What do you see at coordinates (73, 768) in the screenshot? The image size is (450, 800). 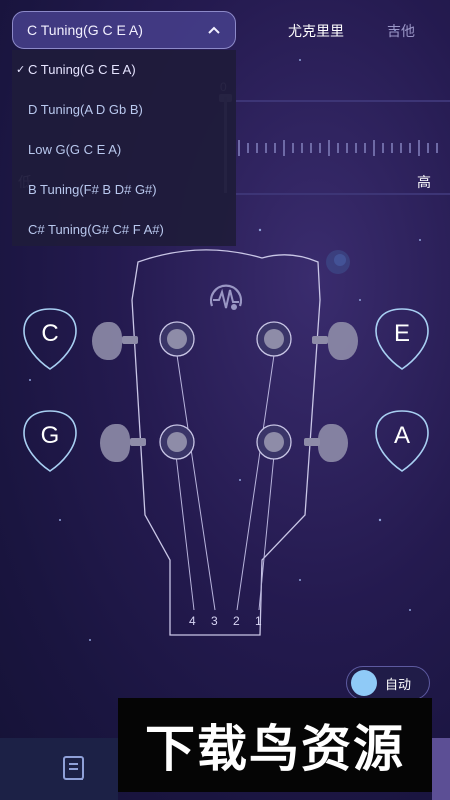 I see `notebook-icon` at bounding box center [73, 768].